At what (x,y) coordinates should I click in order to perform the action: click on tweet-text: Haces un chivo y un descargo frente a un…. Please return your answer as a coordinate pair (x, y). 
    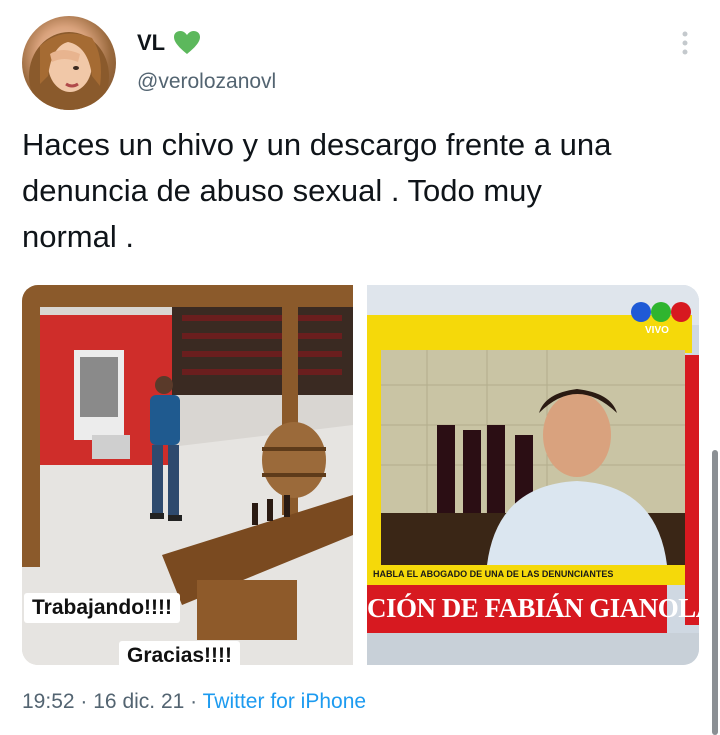
    Looking at the image, I should click on (317, 190).